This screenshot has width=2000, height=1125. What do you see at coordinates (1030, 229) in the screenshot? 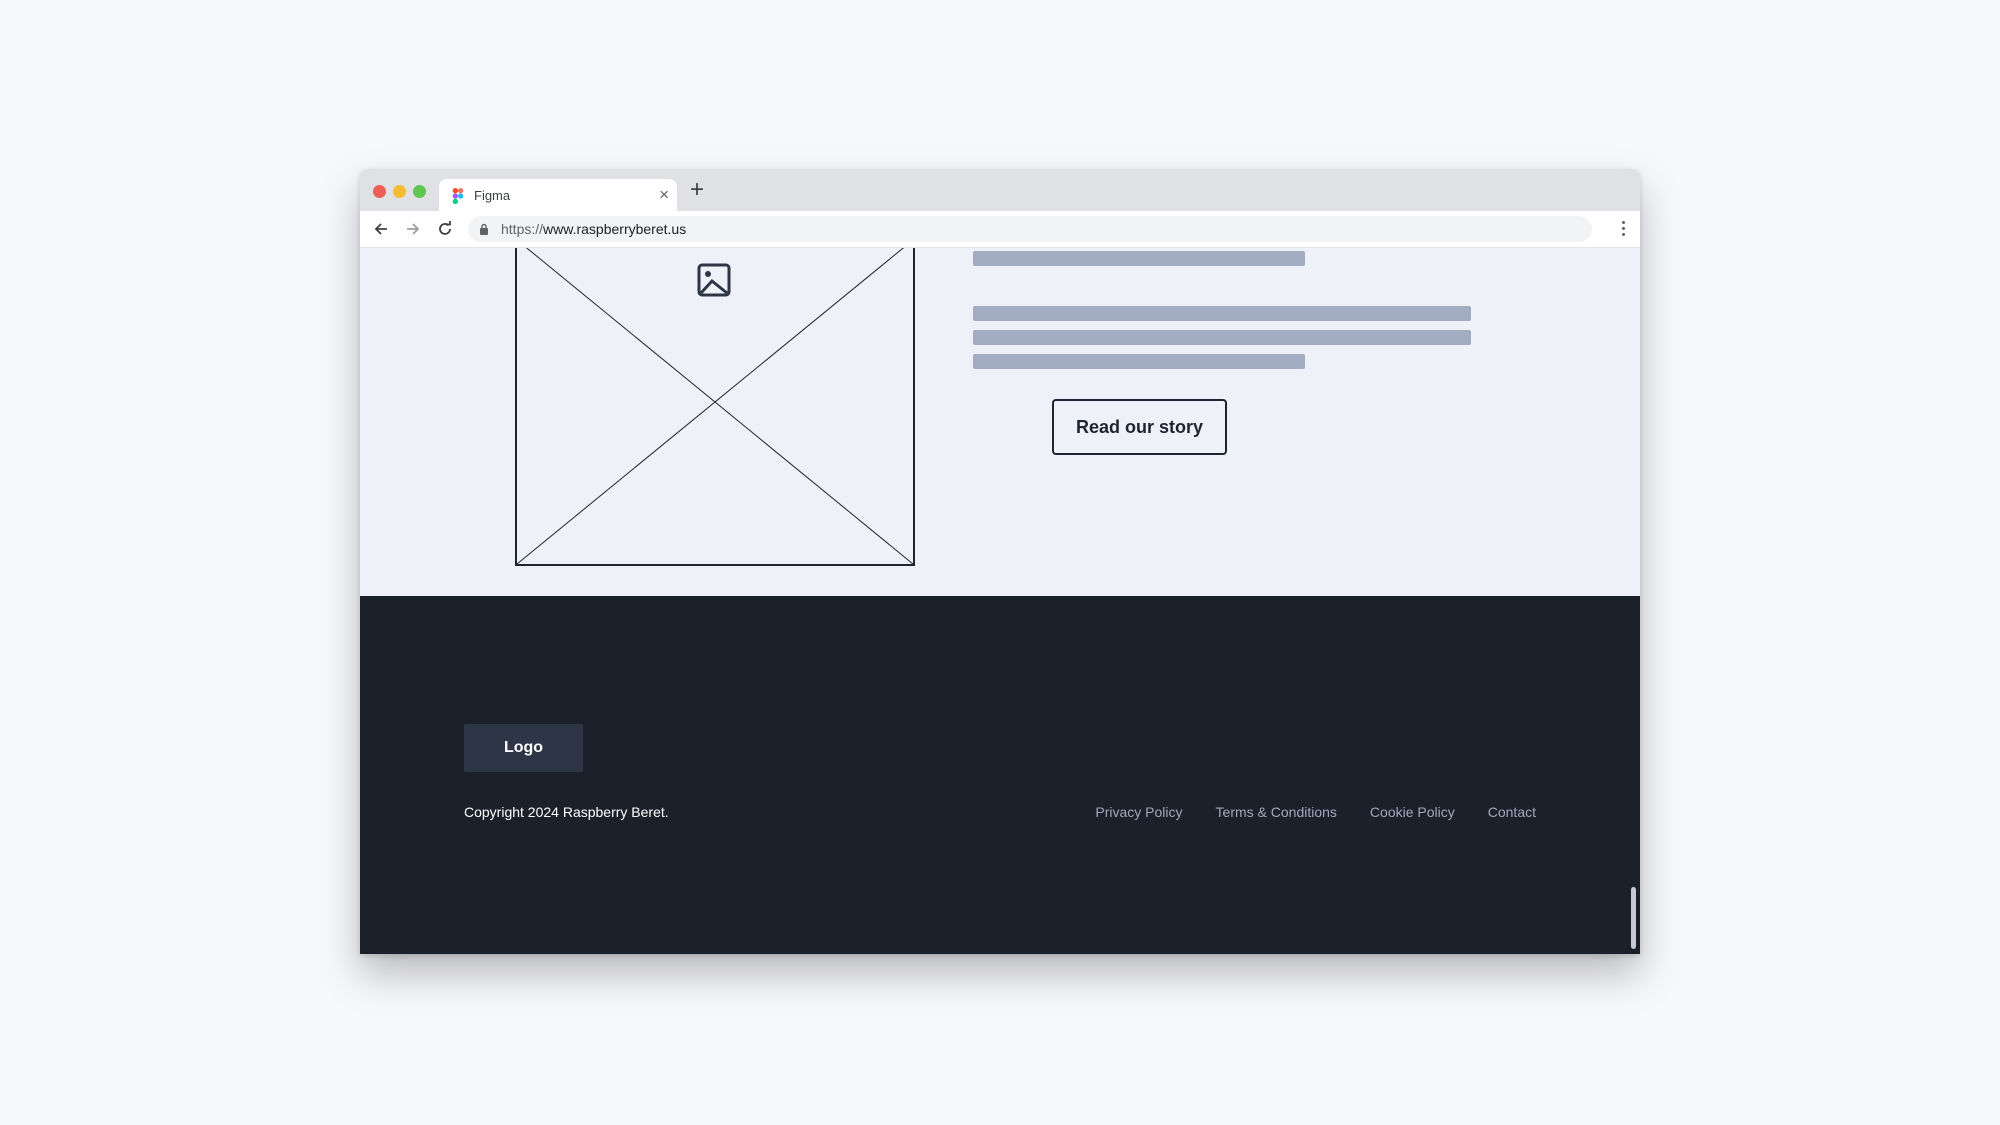
I see `address-bar: https://www.raspberryberet.us` at bounding box center [1030, 229].